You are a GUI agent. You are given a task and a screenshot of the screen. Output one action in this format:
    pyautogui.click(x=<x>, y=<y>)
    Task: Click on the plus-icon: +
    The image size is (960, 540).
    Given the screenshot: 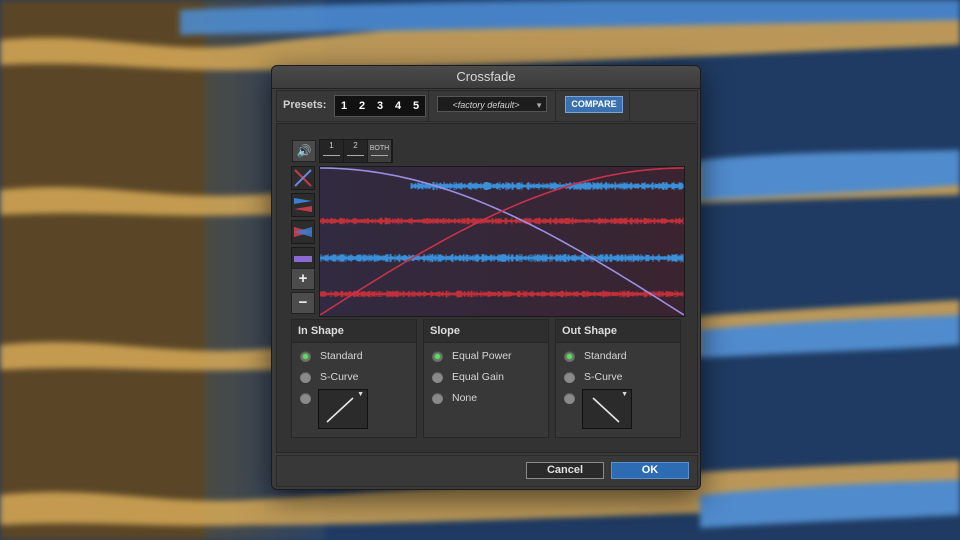 What is the action you would take?
    pyautogui.click(x=303, y=278)
    